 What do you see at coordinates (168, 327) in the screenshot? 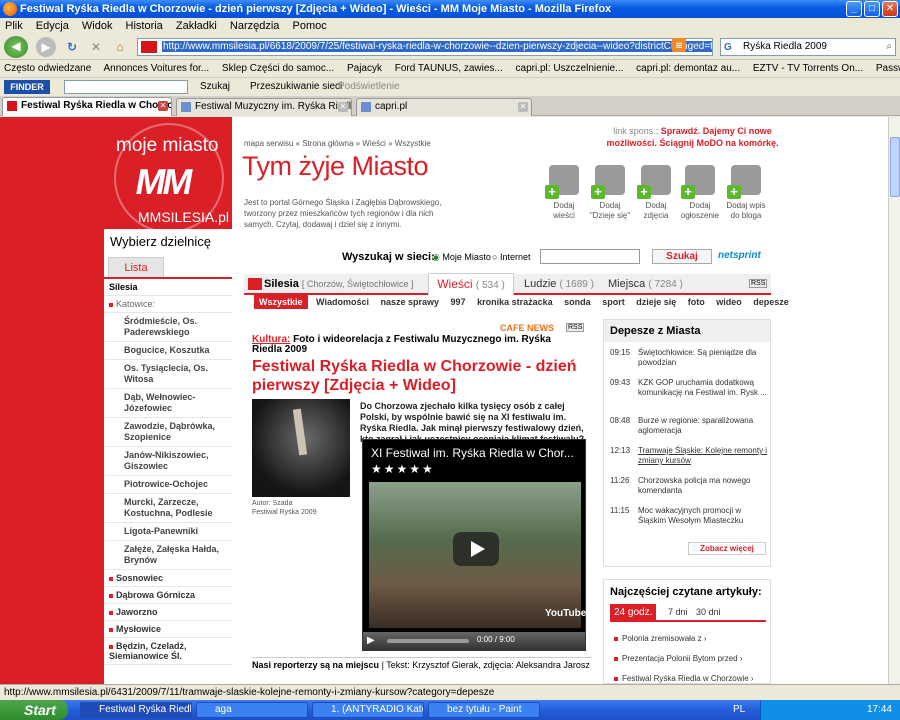
I see `district-item: Śródmieście, Os. Paderewskiego` at bounding box center [168, 327].